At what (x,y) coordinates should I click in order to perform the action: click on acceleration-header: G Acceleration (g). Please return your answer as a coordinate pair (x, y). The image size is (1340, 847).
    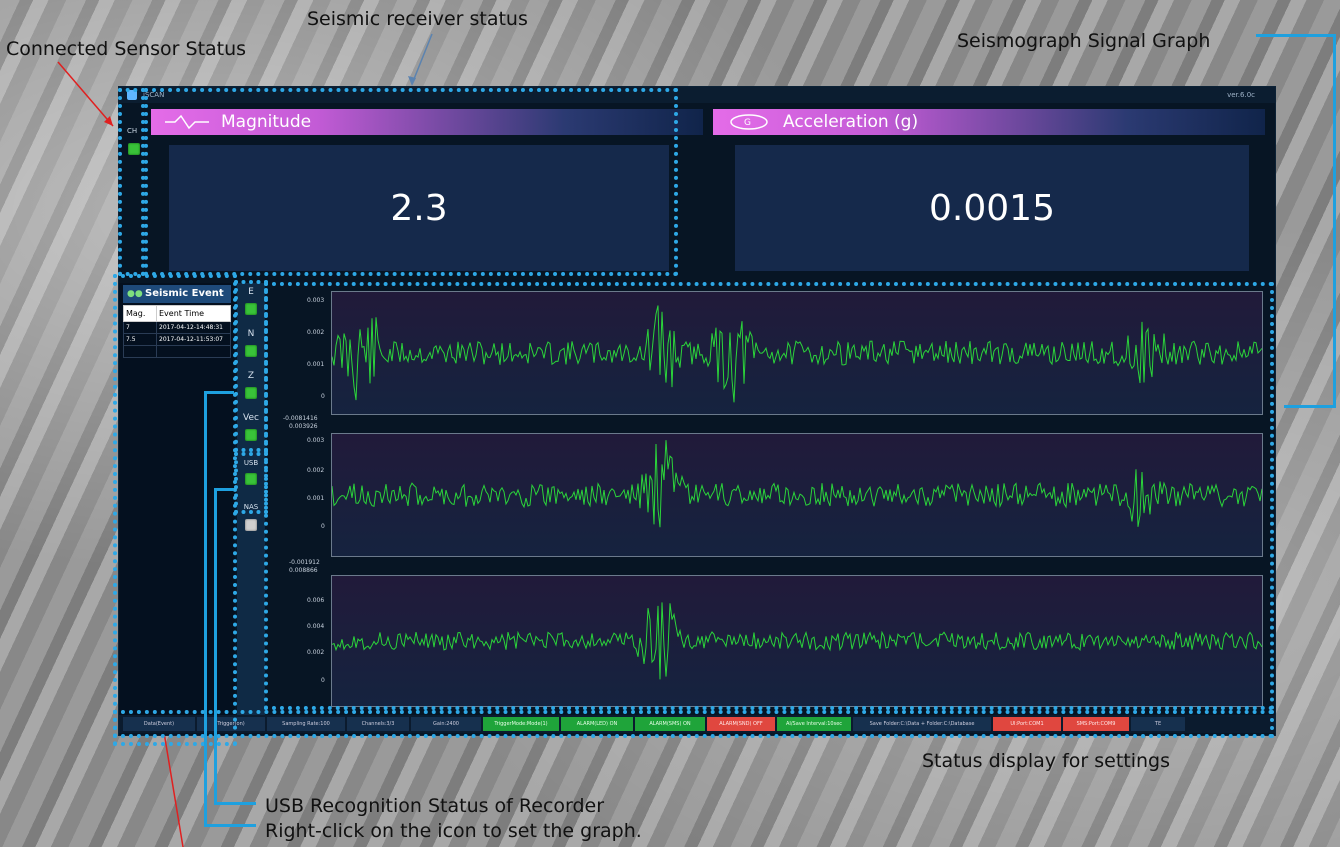
    Looking at the image, I should click on (989, 122).